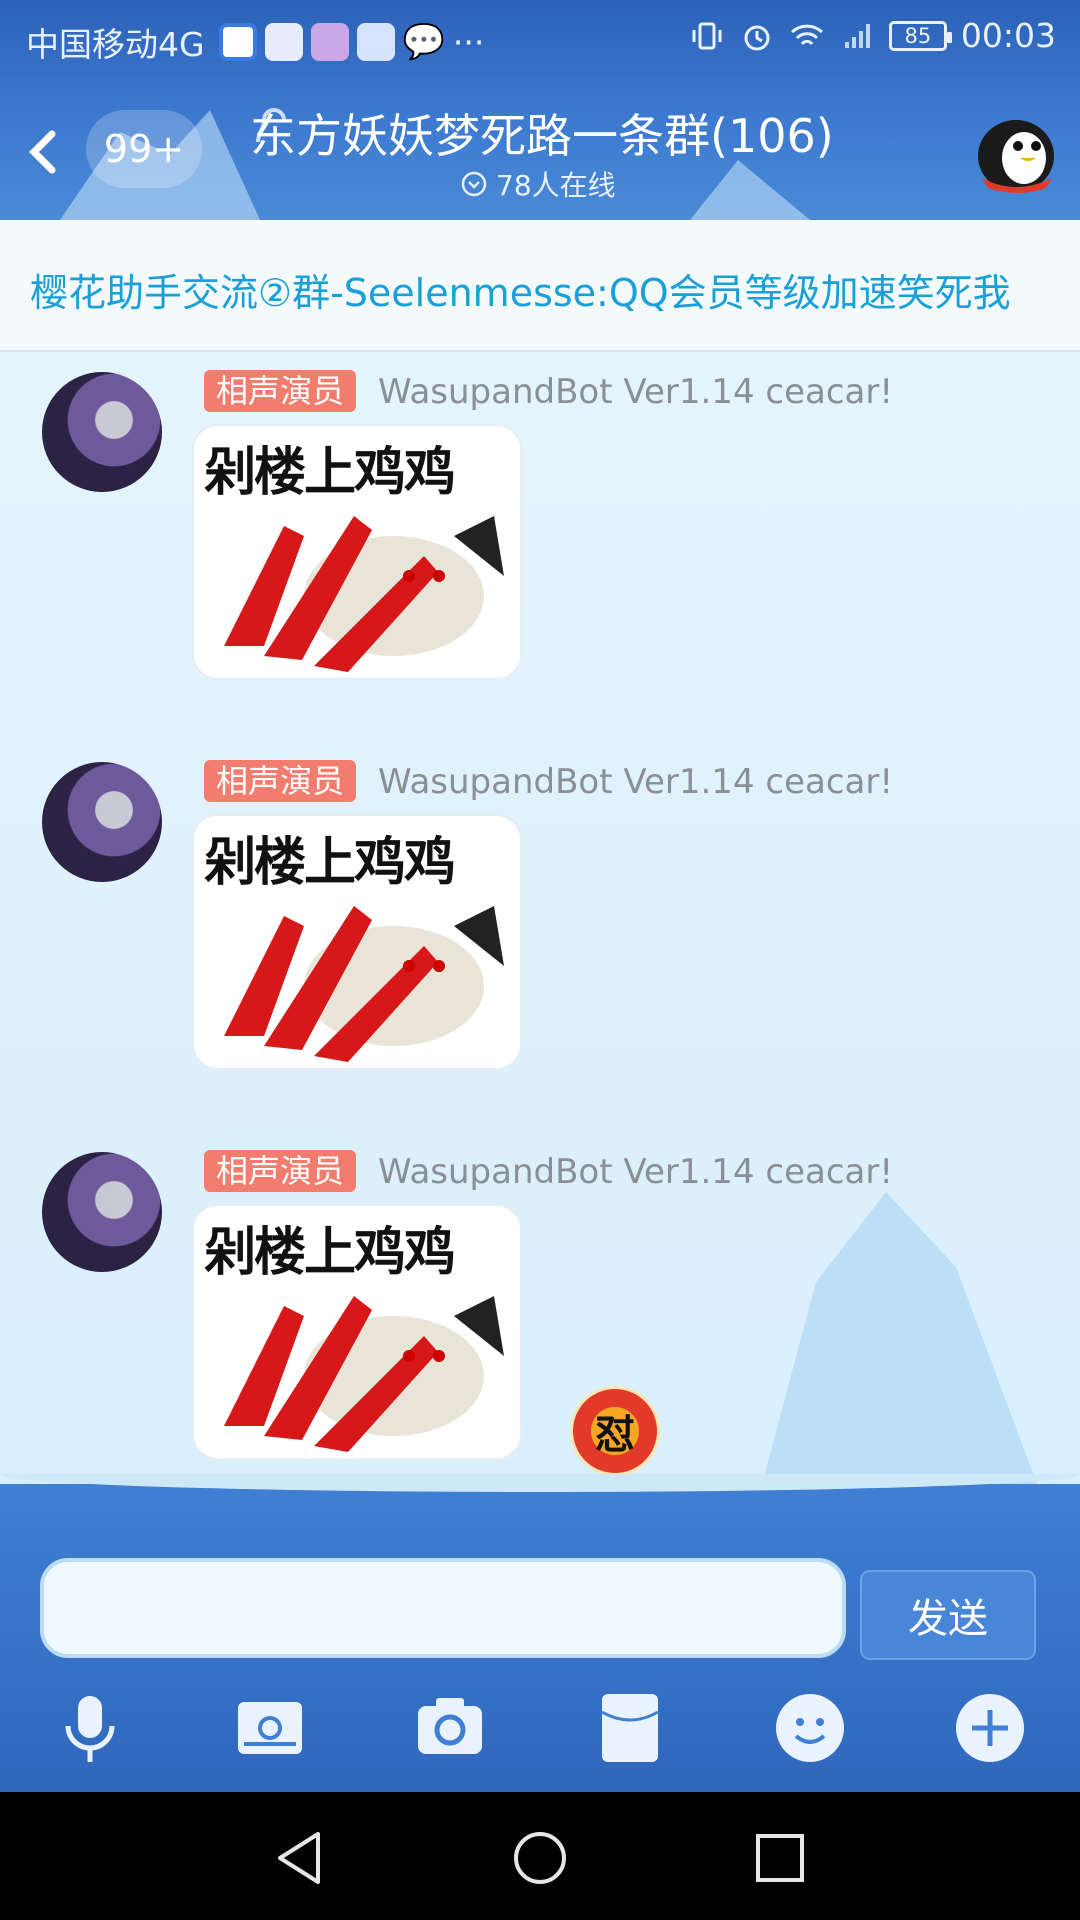 The image size is (1080, 1920). I want to click on battery-indicator: 85, so click(920, 35).